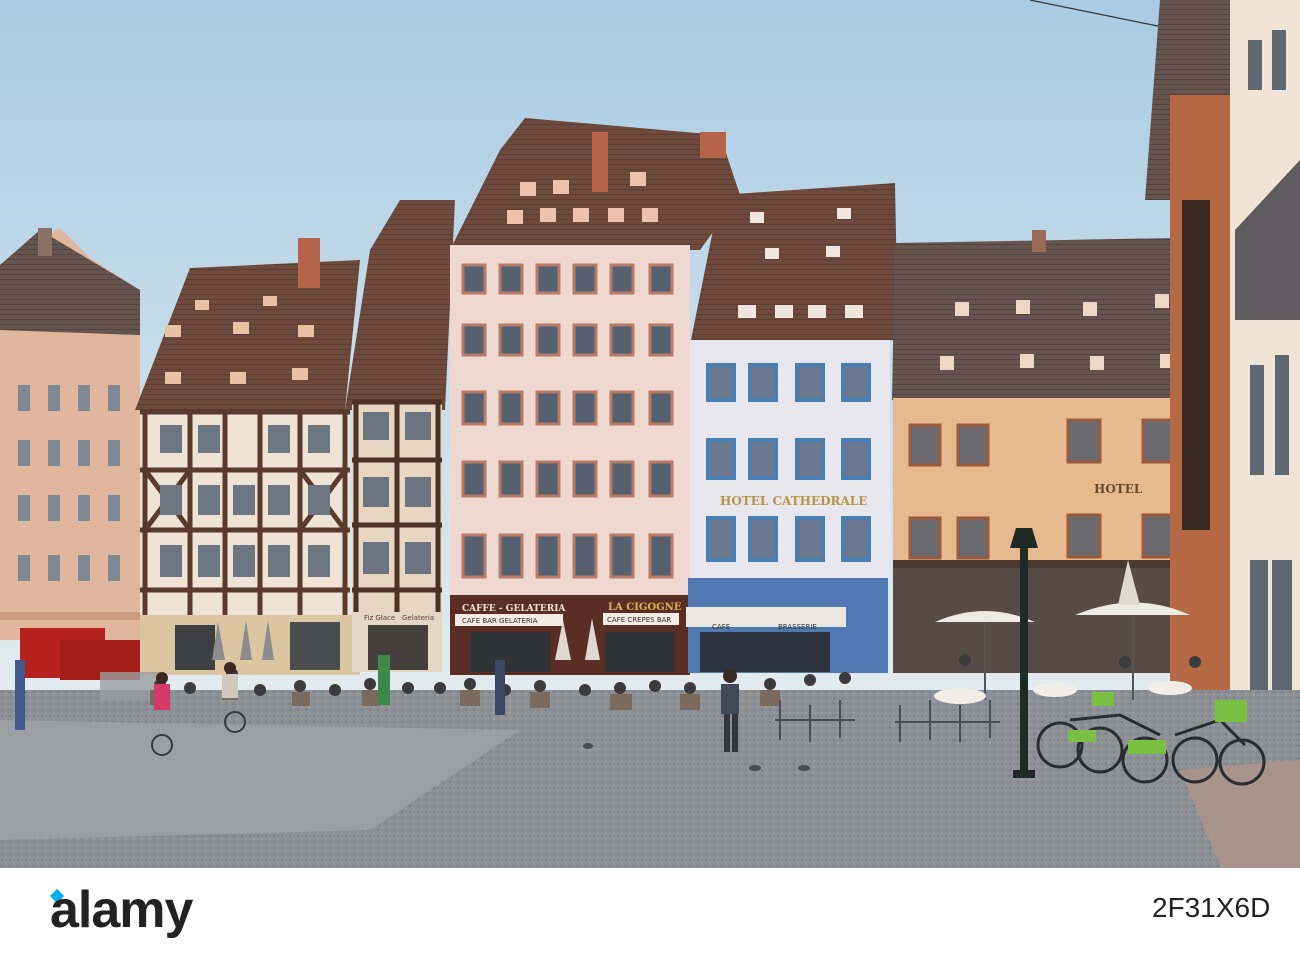  I want to click on sign-gelateria-small: Gelateria, so click(418, 618).